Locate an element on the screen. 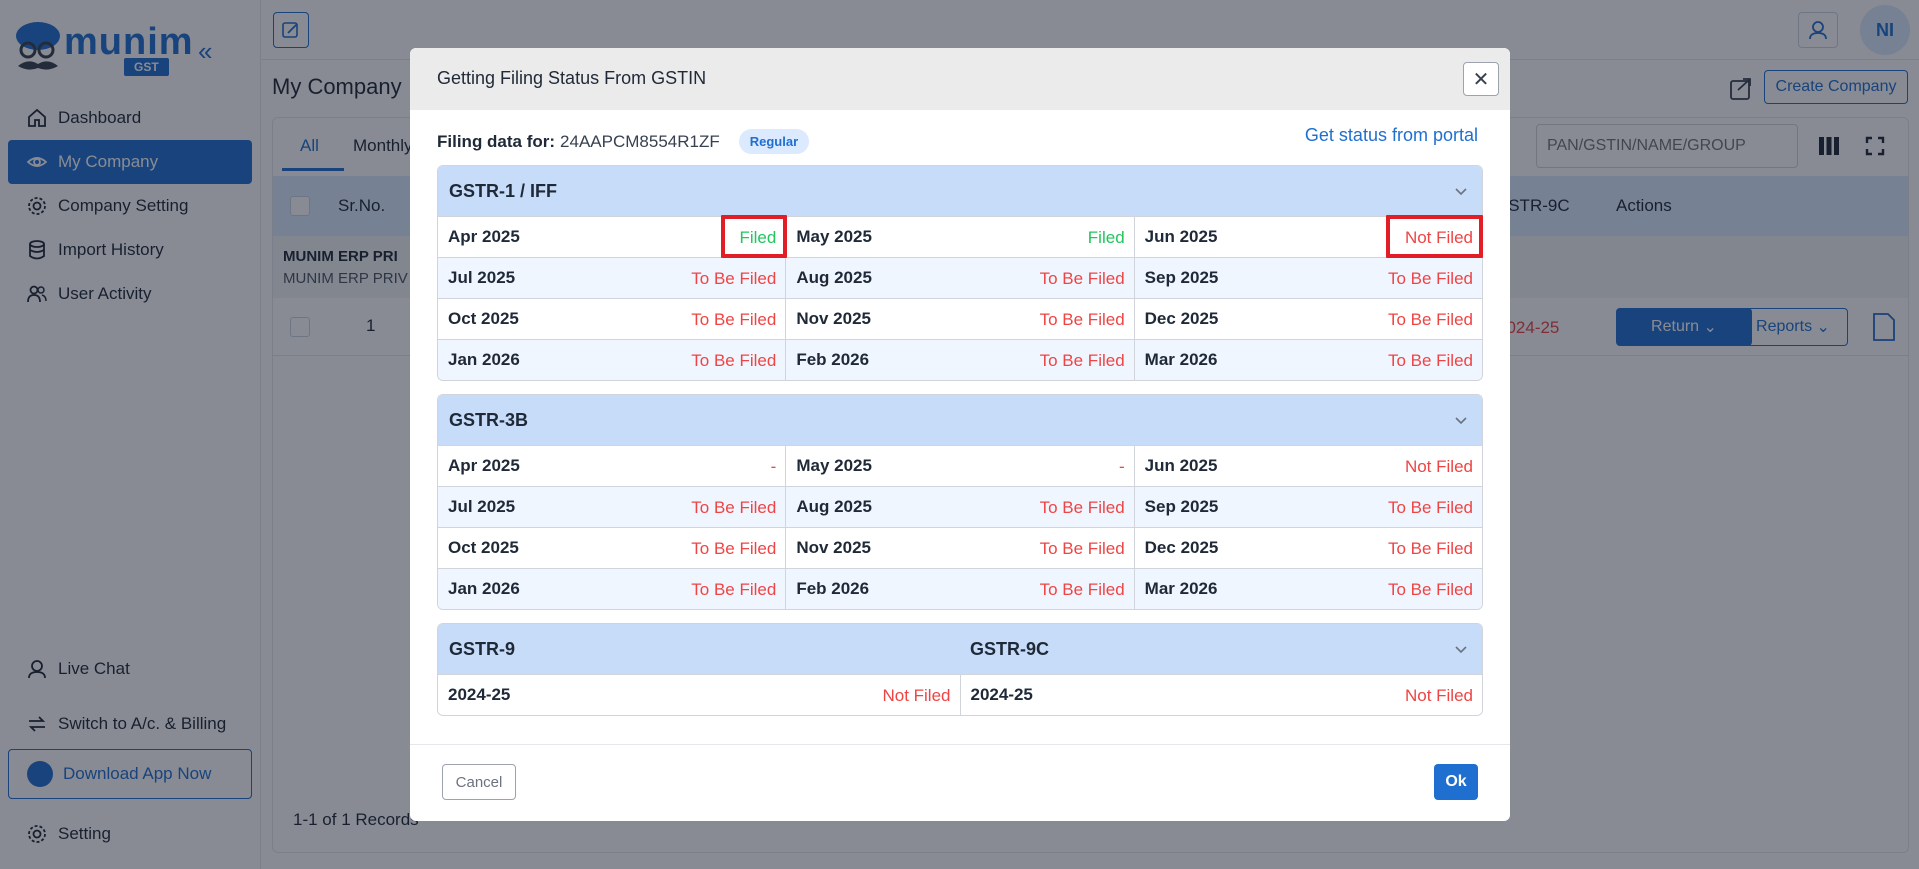  gstr1-title: GSTR-1 / IFF is located at coordinates (503, 191).